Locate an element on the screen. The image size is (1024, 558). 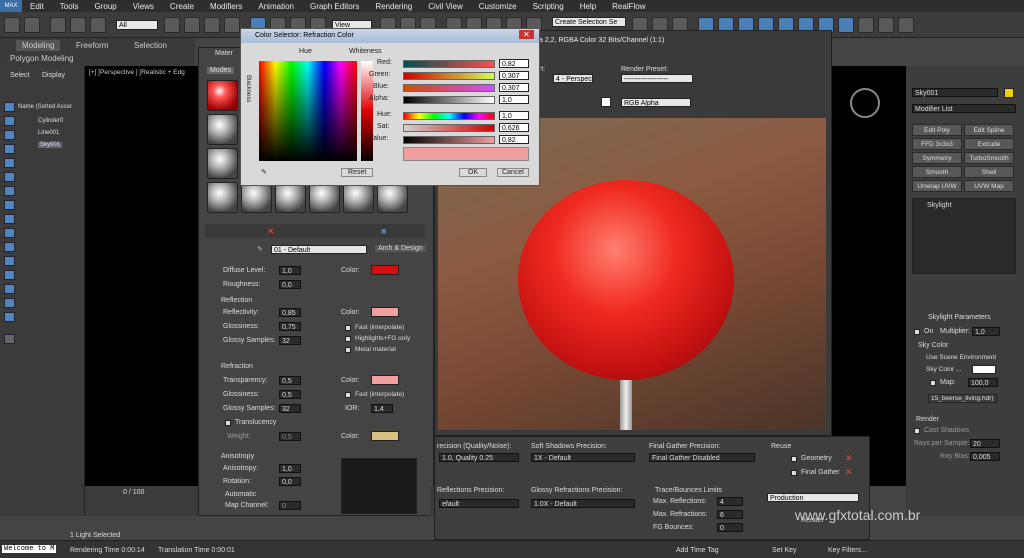
delete-icon: ✕ is located at coordinates (271, 231).